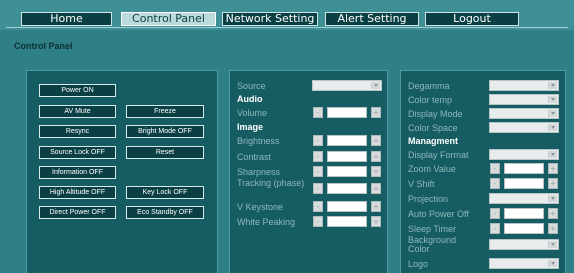  What do you see at coordinates (165, 212) in the screenshot?
I see `eco-standby-button: Eco Standby OFF` at bounding box center [165, 212].